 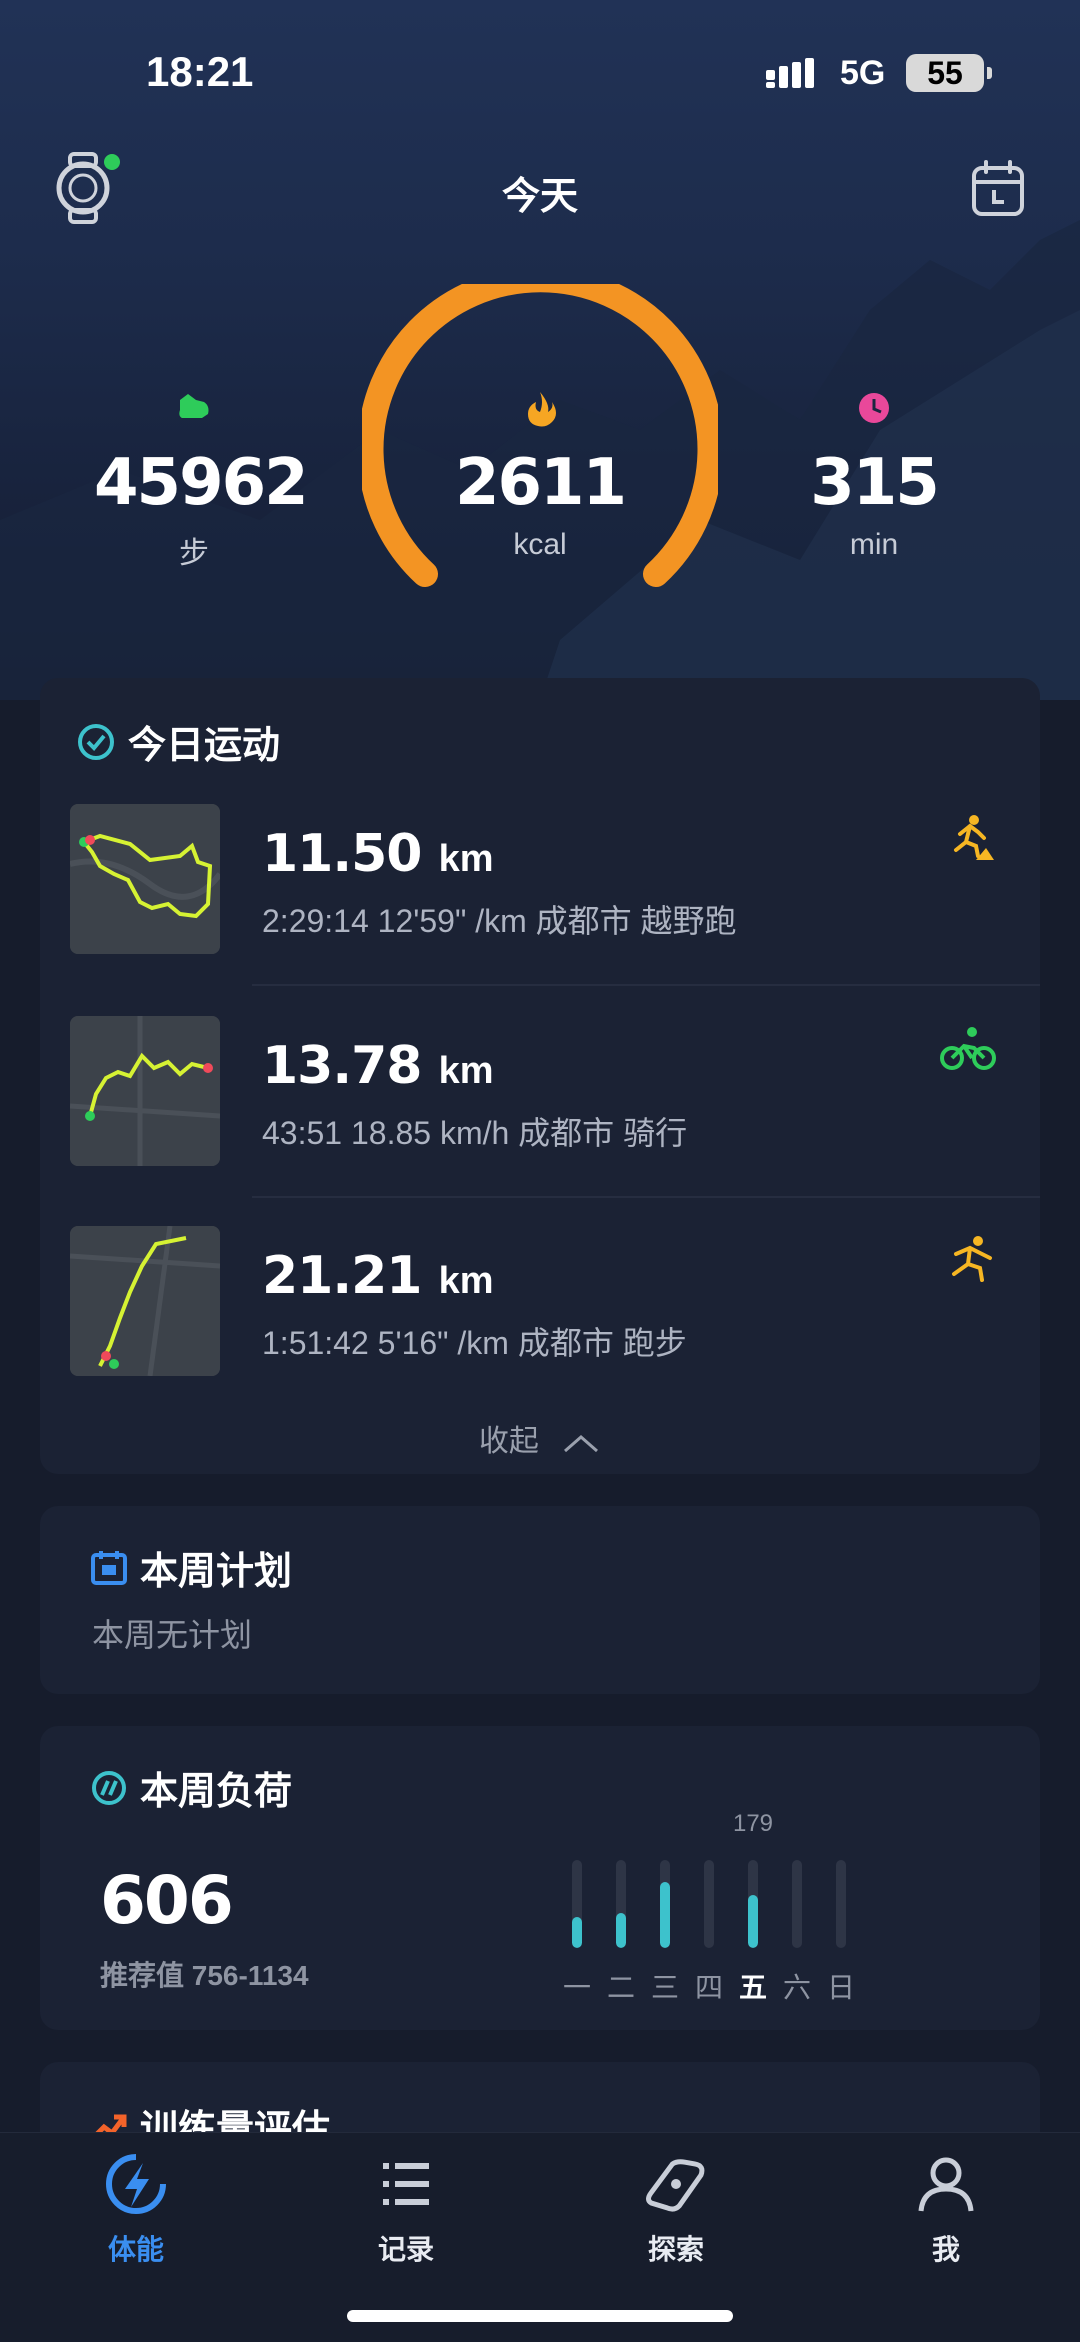 I want to click on steps-value: 45962, so click(x=201, y=483).